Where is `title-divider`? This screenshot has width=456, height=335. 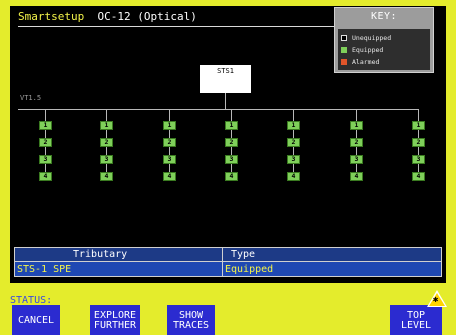
title-divider is located at coordinates (176, 26).